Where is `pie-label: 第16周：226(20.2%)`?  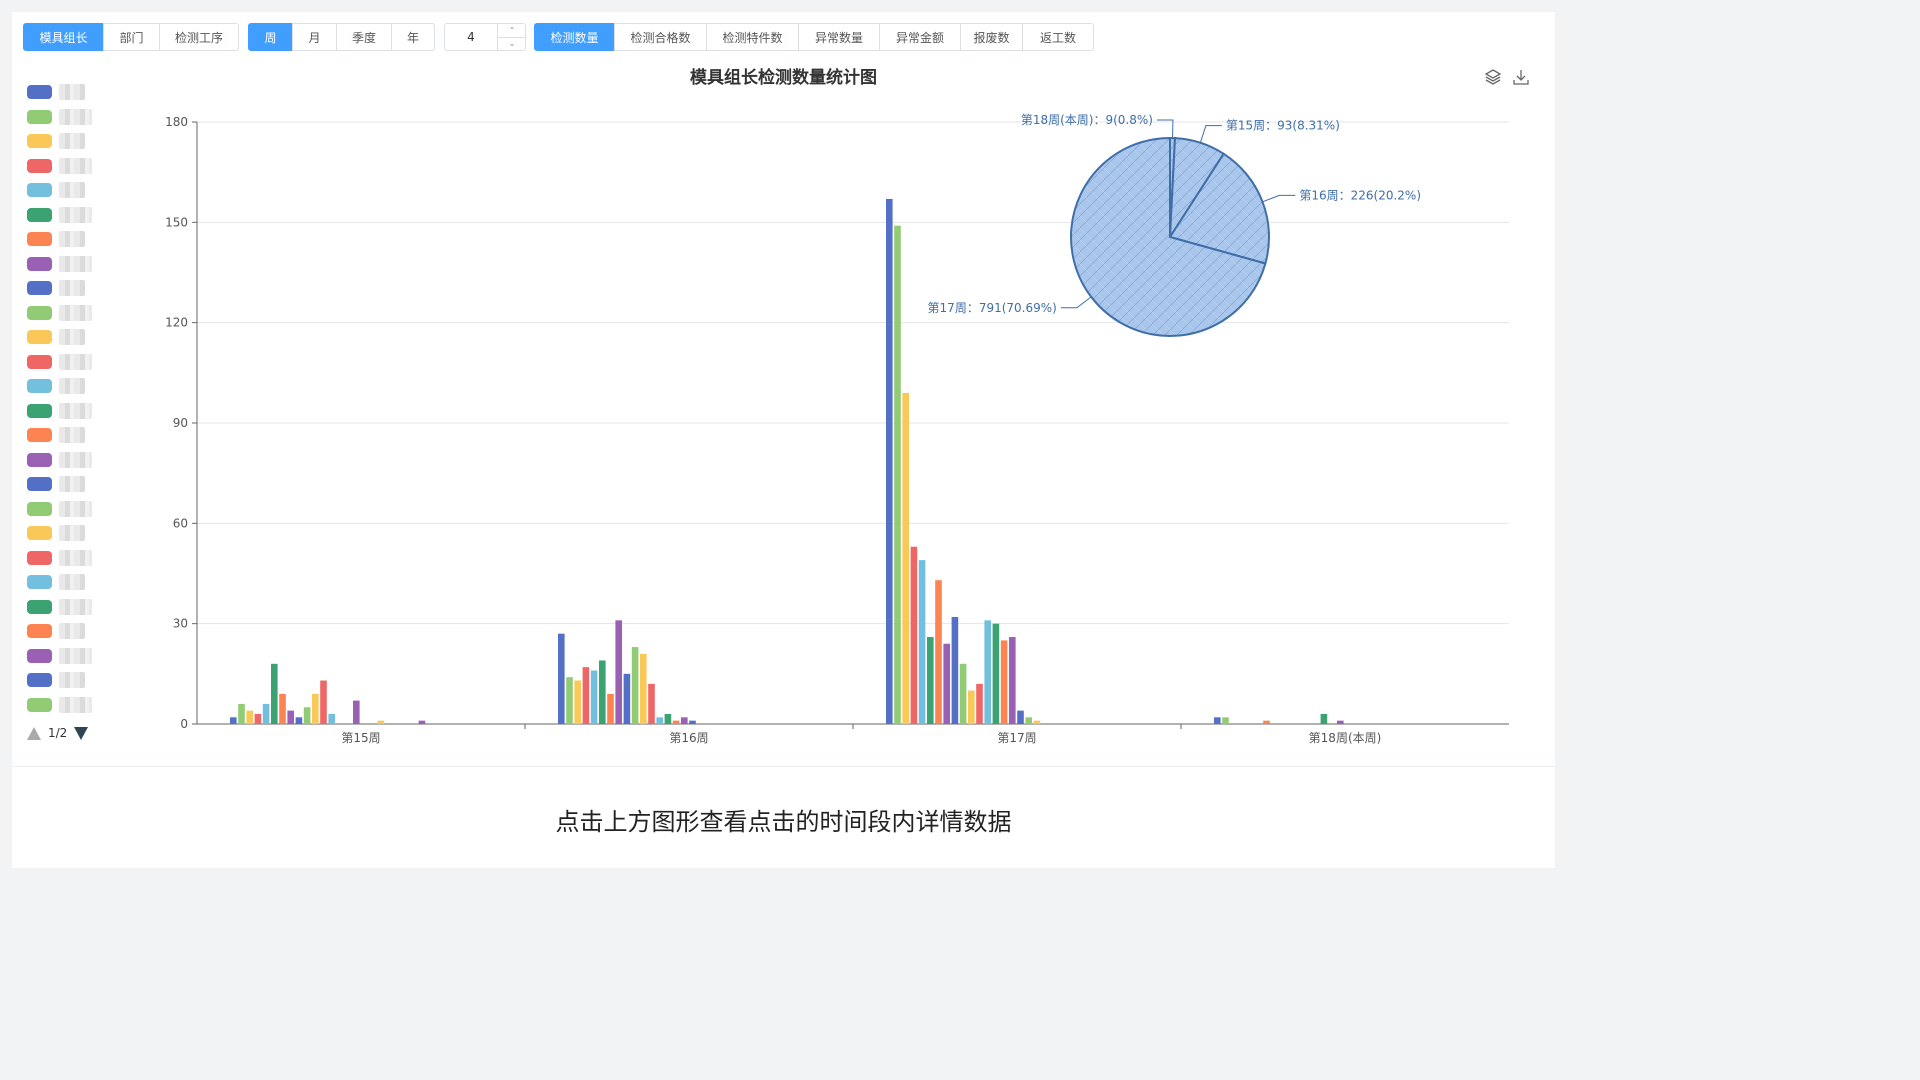 pie-label: 第16周：226(20.2%) is located at coordinates (1360, 195).